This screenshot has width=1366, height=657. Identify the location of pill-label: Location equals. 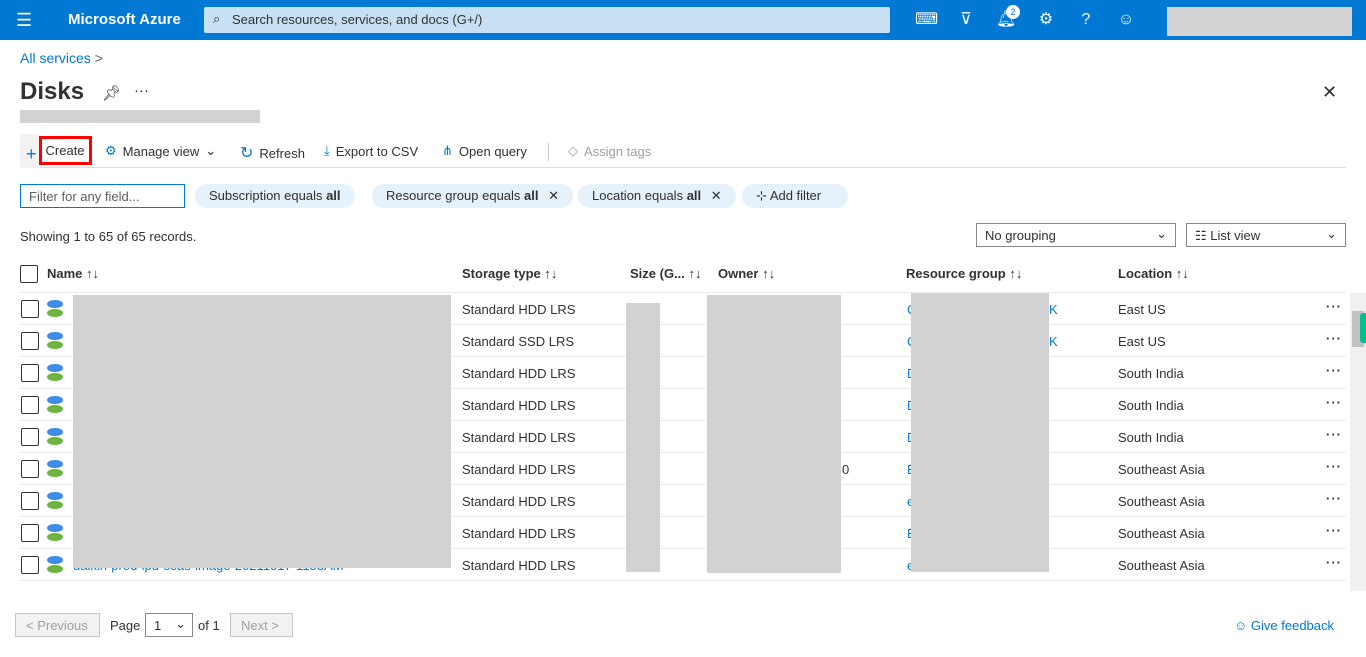
(639, 195).